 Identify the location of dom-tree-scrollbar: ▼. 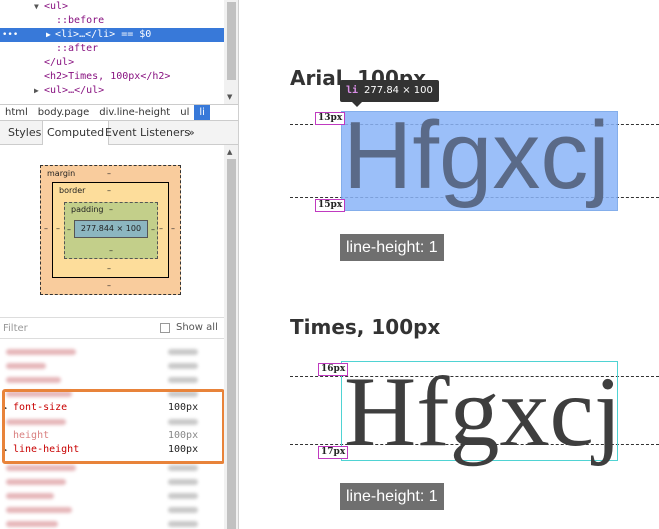
(231, 52).